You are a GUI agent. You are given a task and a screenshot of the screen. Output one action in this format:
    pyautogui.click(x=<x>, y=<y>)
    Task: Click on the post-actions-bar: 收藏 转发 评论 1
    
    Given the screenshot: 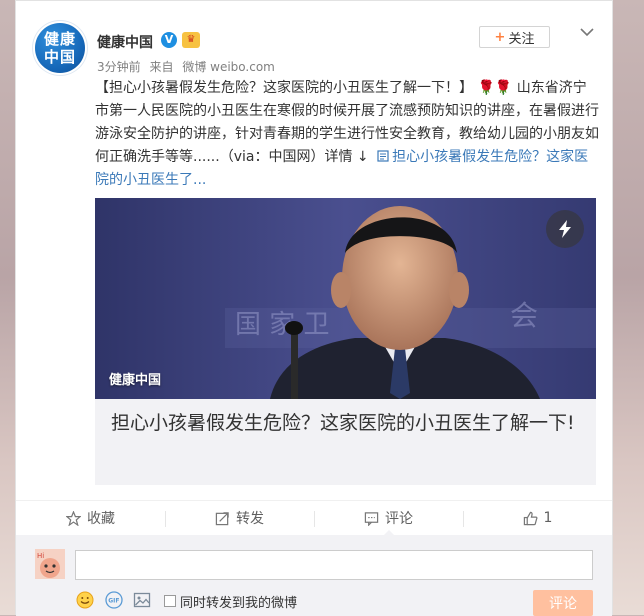 What is the action you would take?
    pyautogui.click(x=314, y=518)
    